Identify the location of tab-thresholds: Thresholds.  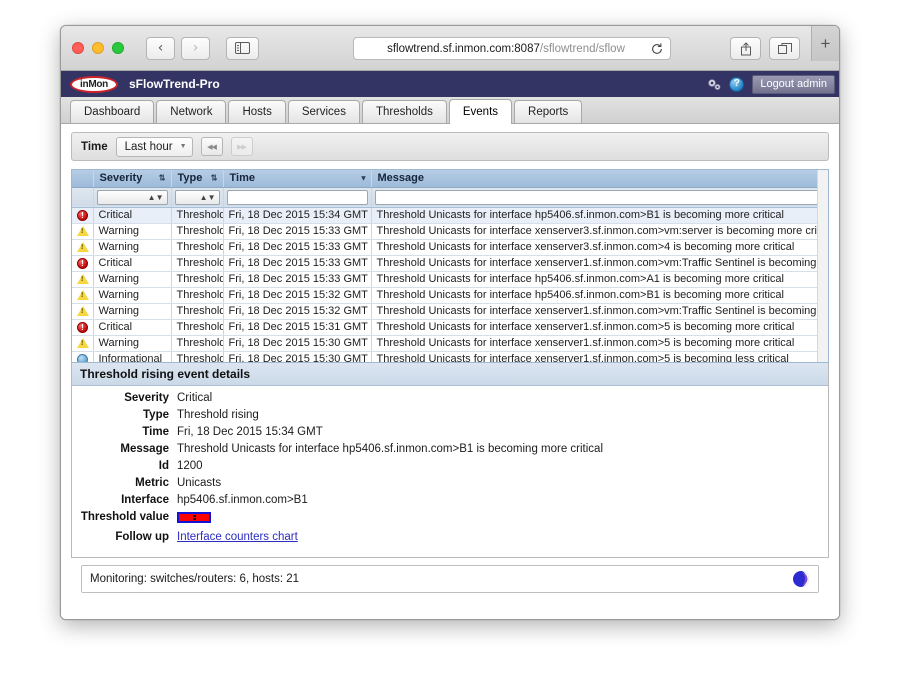
(404, 111).